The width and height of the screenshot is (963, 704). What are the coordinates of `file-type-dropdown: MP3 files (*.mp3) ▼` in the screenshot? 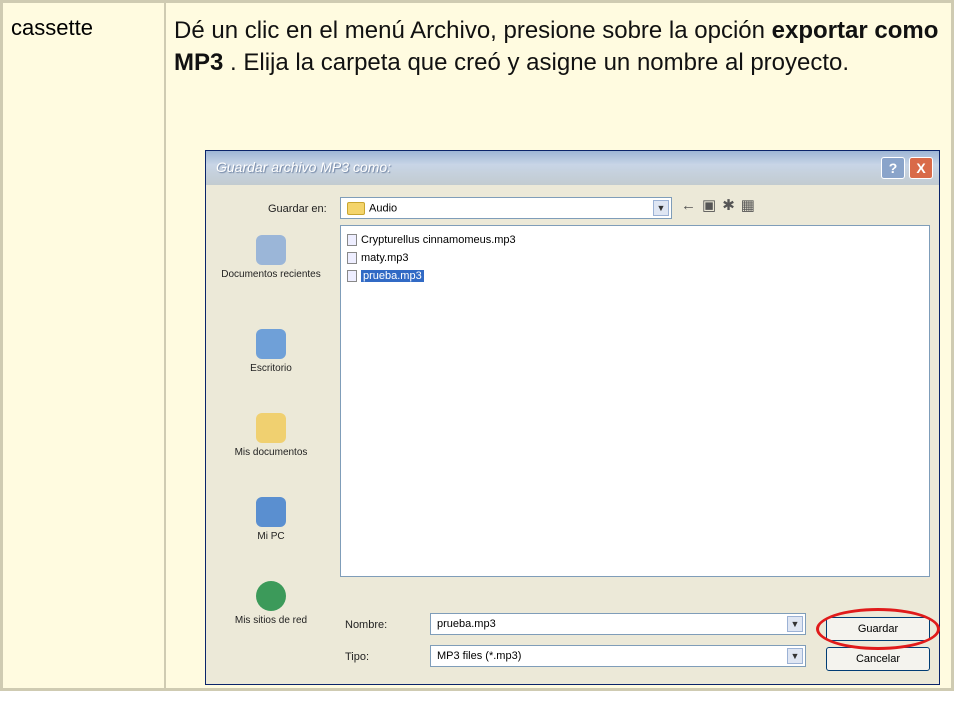 It's located at (618, 656).